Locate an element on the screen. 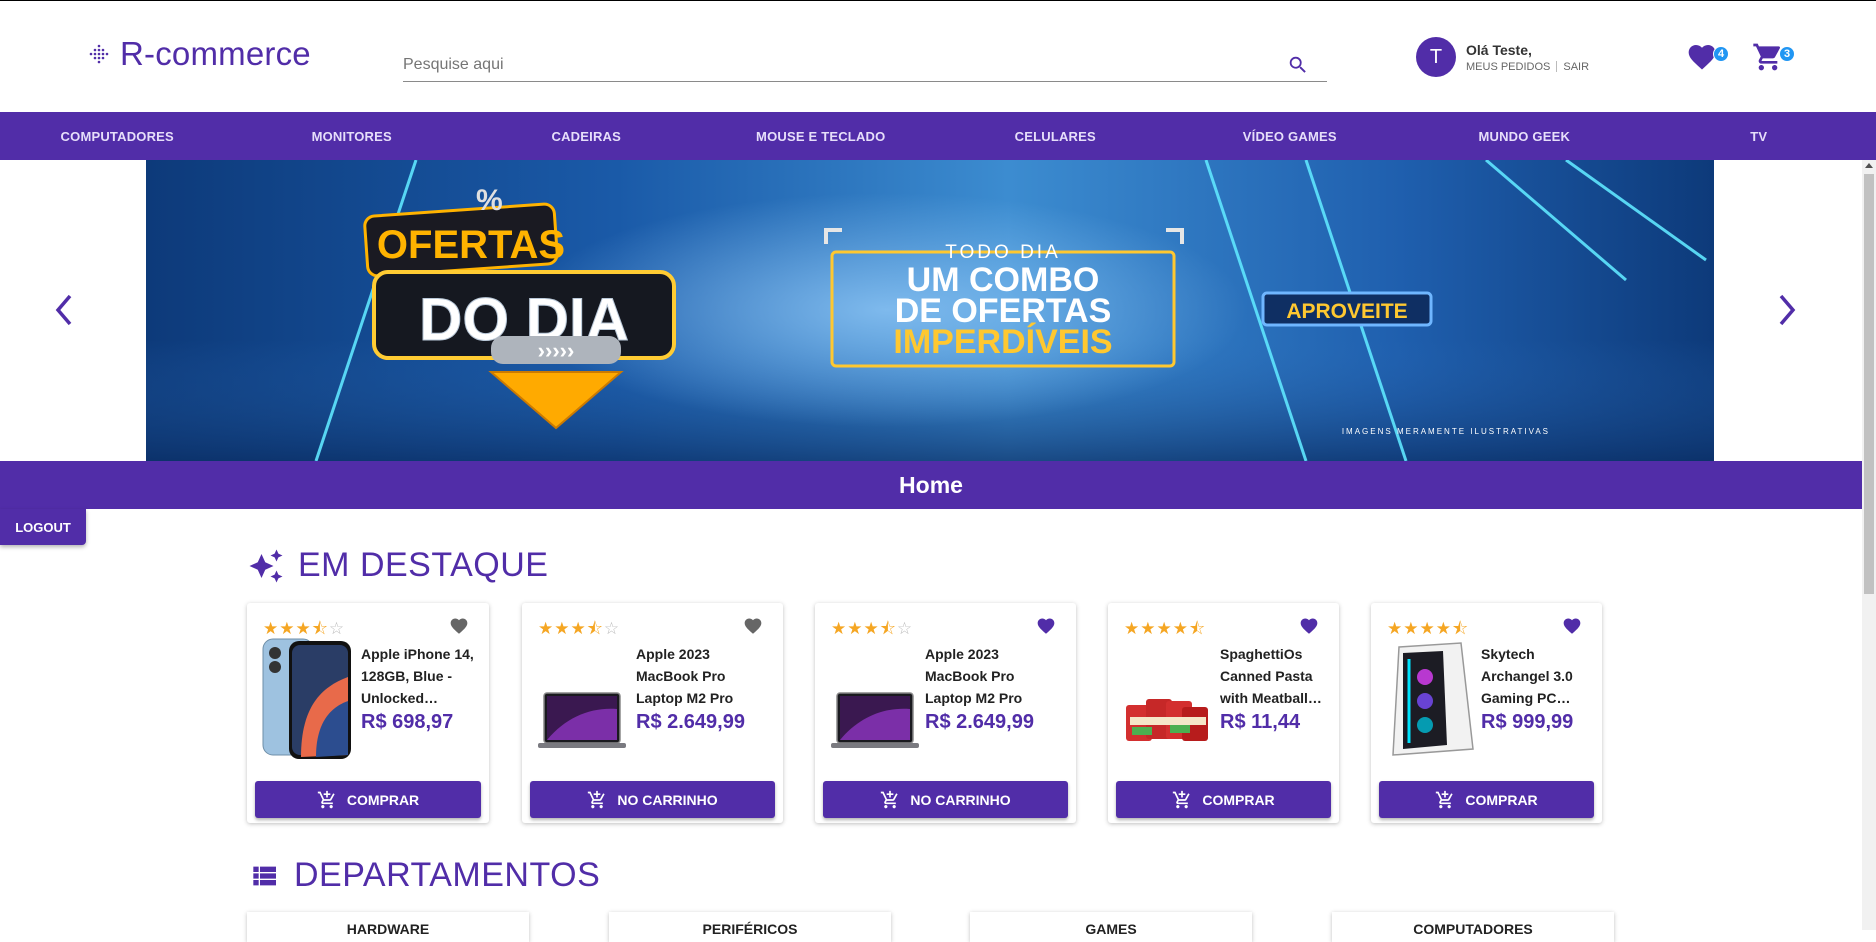  list-icon is located at coordinates (264, 875).